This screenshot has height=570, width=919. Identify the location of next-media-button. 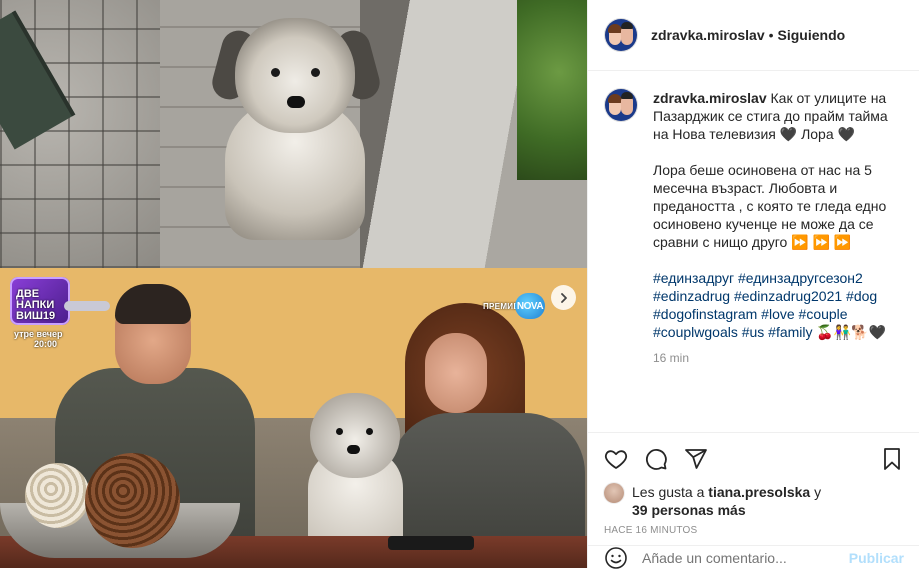
(563, 297).